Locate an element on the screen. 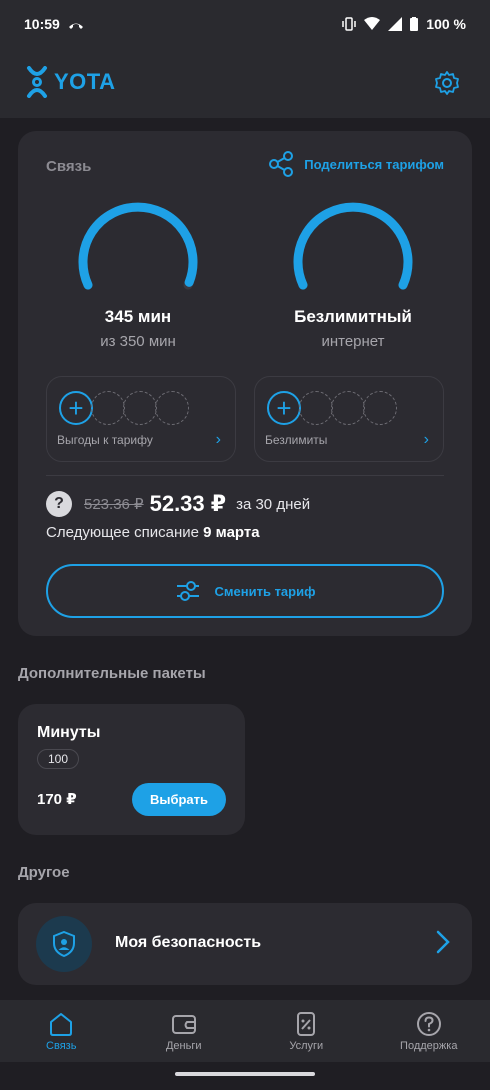 This screenshot has width=490, height=1090. chevron-right-icon is located at coordinates (443, 942).